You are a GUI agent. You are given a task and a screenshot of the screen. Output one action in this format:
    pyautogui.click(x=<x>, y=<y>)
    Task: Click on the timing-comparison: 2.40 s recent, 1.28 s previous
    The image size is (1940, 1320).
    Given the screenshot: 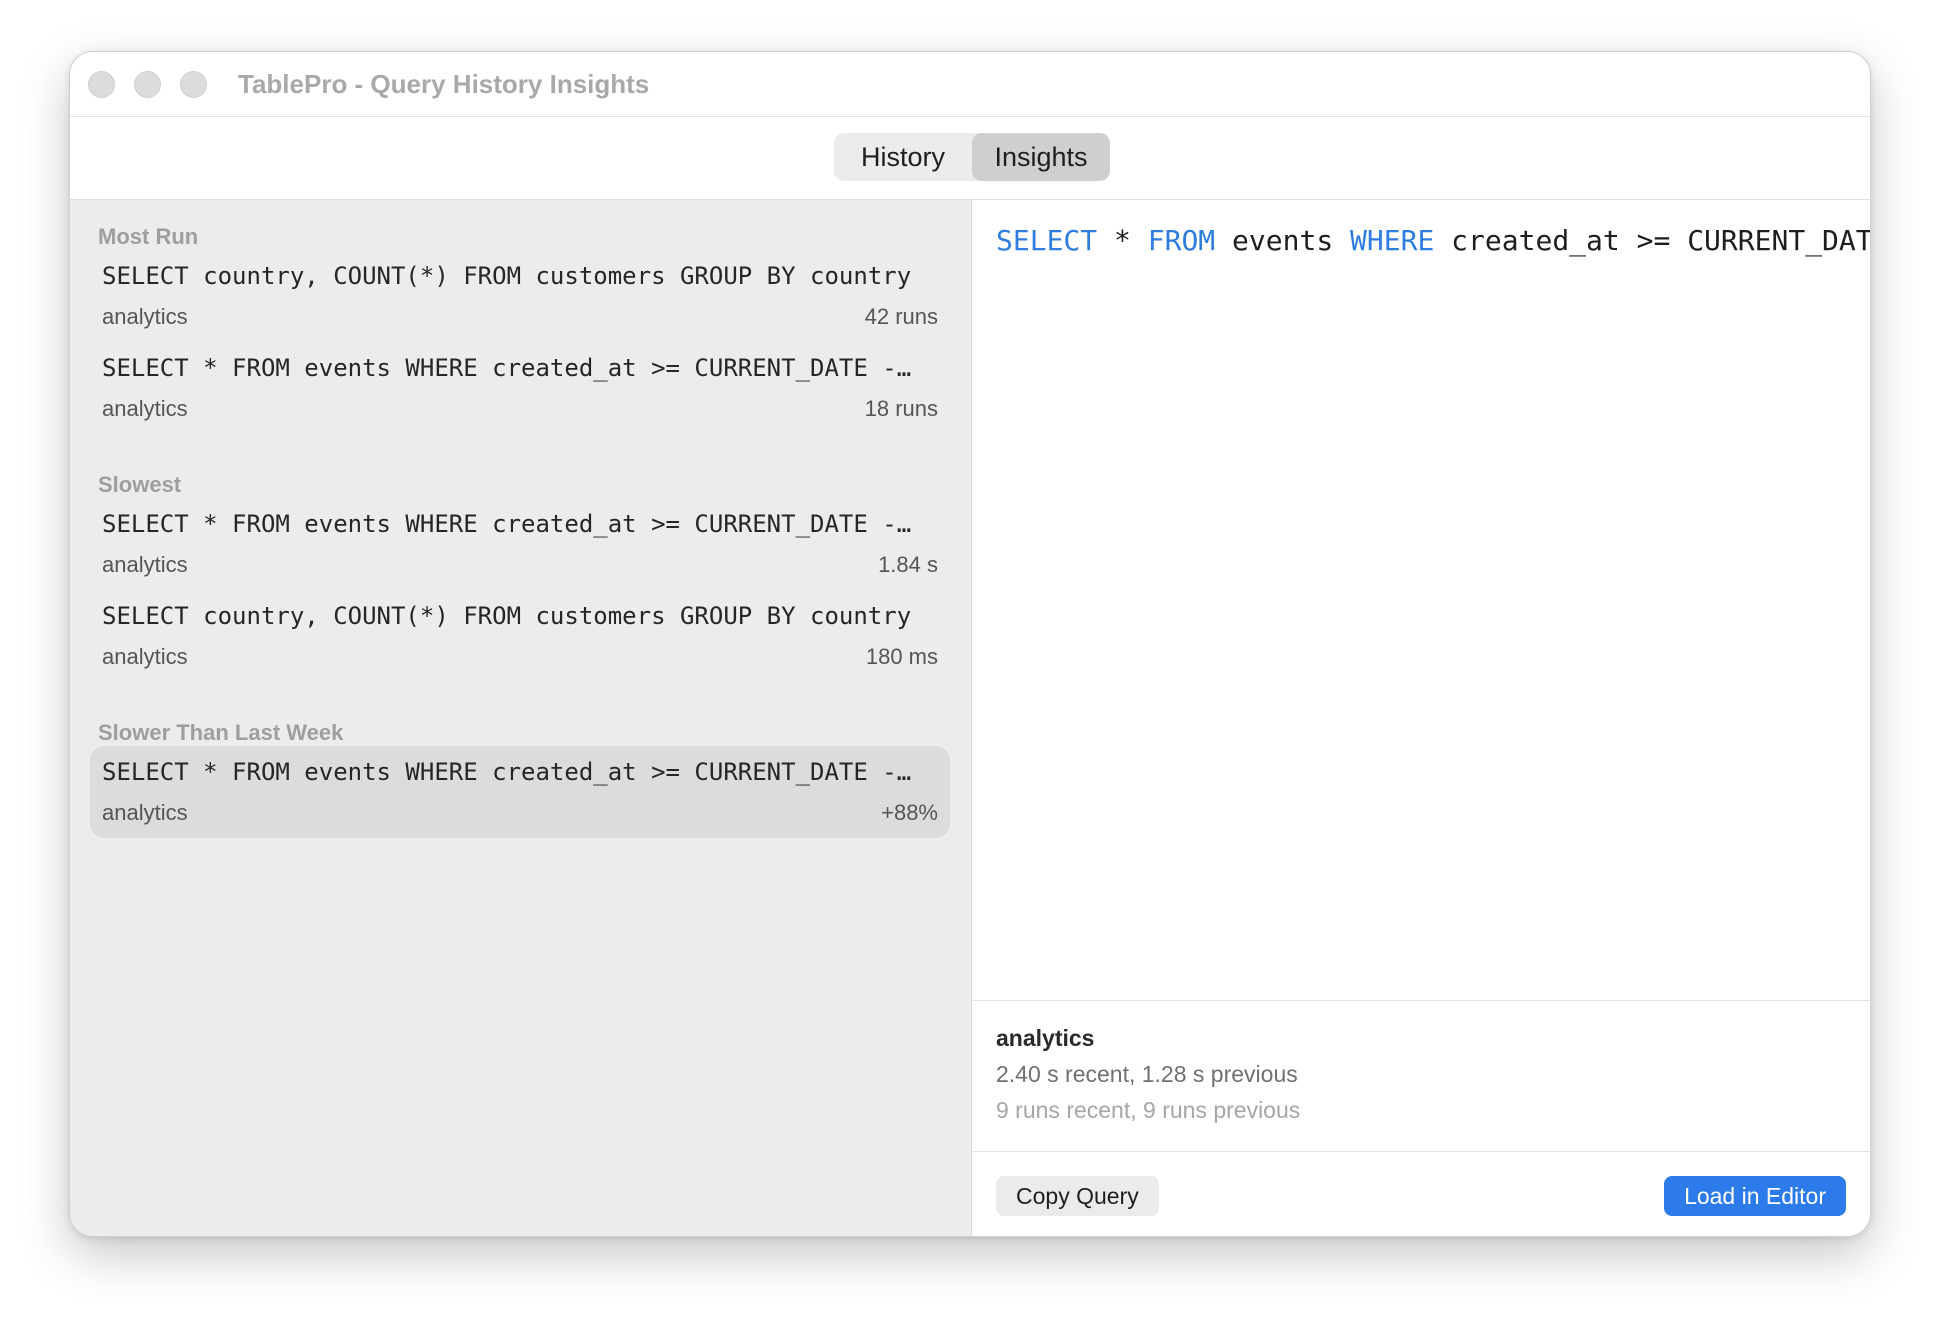 What is the action you would take?
    pyautogui.click(x=1147, y=1074)
    